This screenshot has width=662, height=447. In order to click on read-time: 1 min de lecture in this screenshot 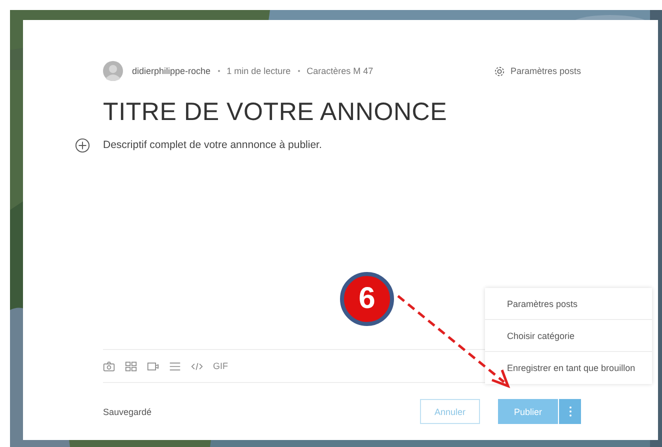, I will do `click(258, 71)`.